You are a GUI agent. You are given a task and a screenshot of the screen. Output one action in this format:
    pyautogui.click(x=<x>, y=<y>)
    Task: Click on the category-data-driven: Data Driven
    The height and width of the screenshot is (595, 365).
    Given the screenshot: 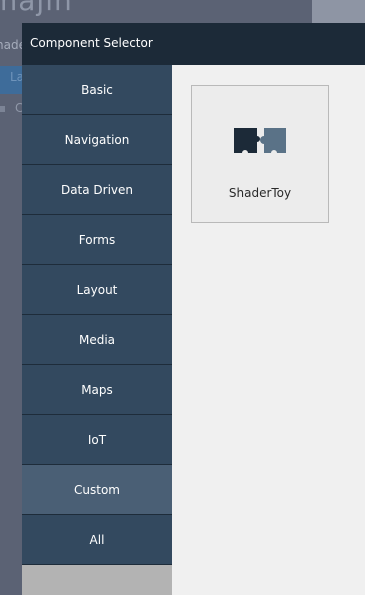 What is the action you would take?
    pyautogui.click(x=97, y=190)
    